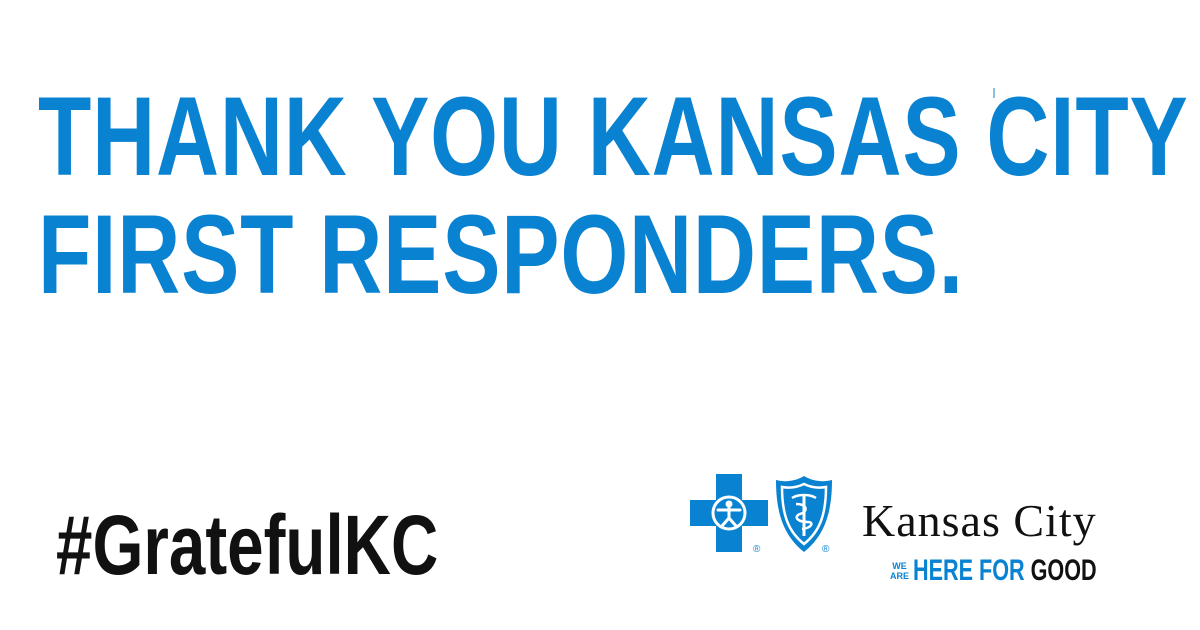  I want to click on tagline-good: GOOD, so click(1063, 570).